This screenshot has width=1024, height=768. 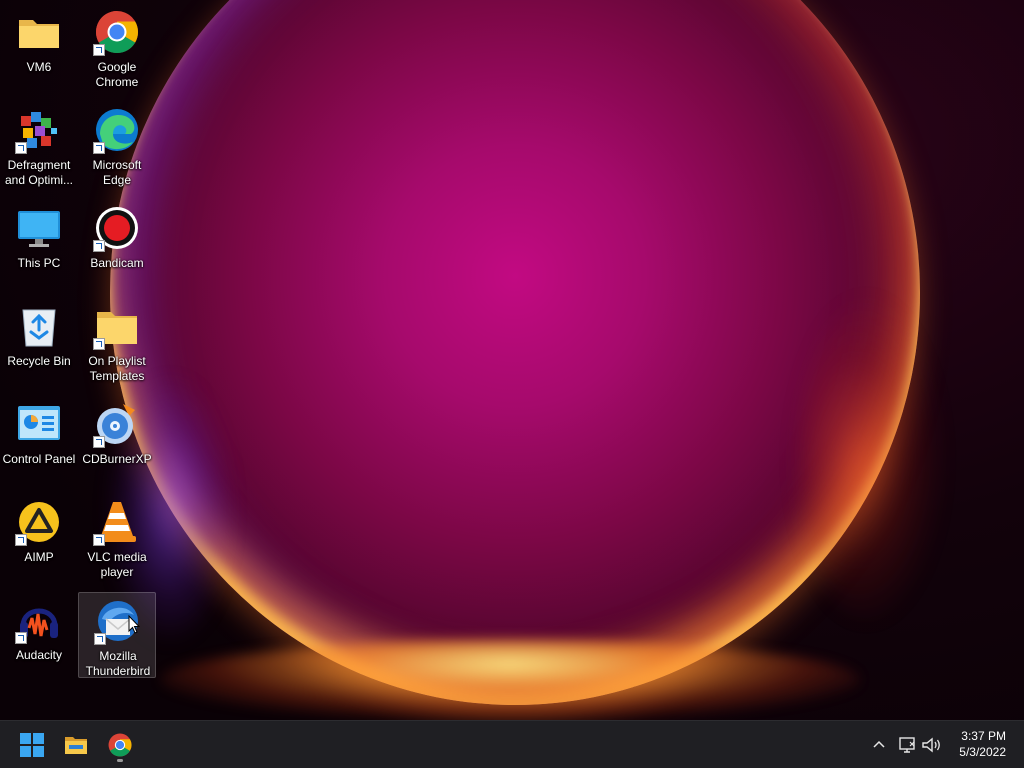 I want to click on desktop-icon-on-playlist-templates: On Playlist Templates, so click(x=117, y=340).